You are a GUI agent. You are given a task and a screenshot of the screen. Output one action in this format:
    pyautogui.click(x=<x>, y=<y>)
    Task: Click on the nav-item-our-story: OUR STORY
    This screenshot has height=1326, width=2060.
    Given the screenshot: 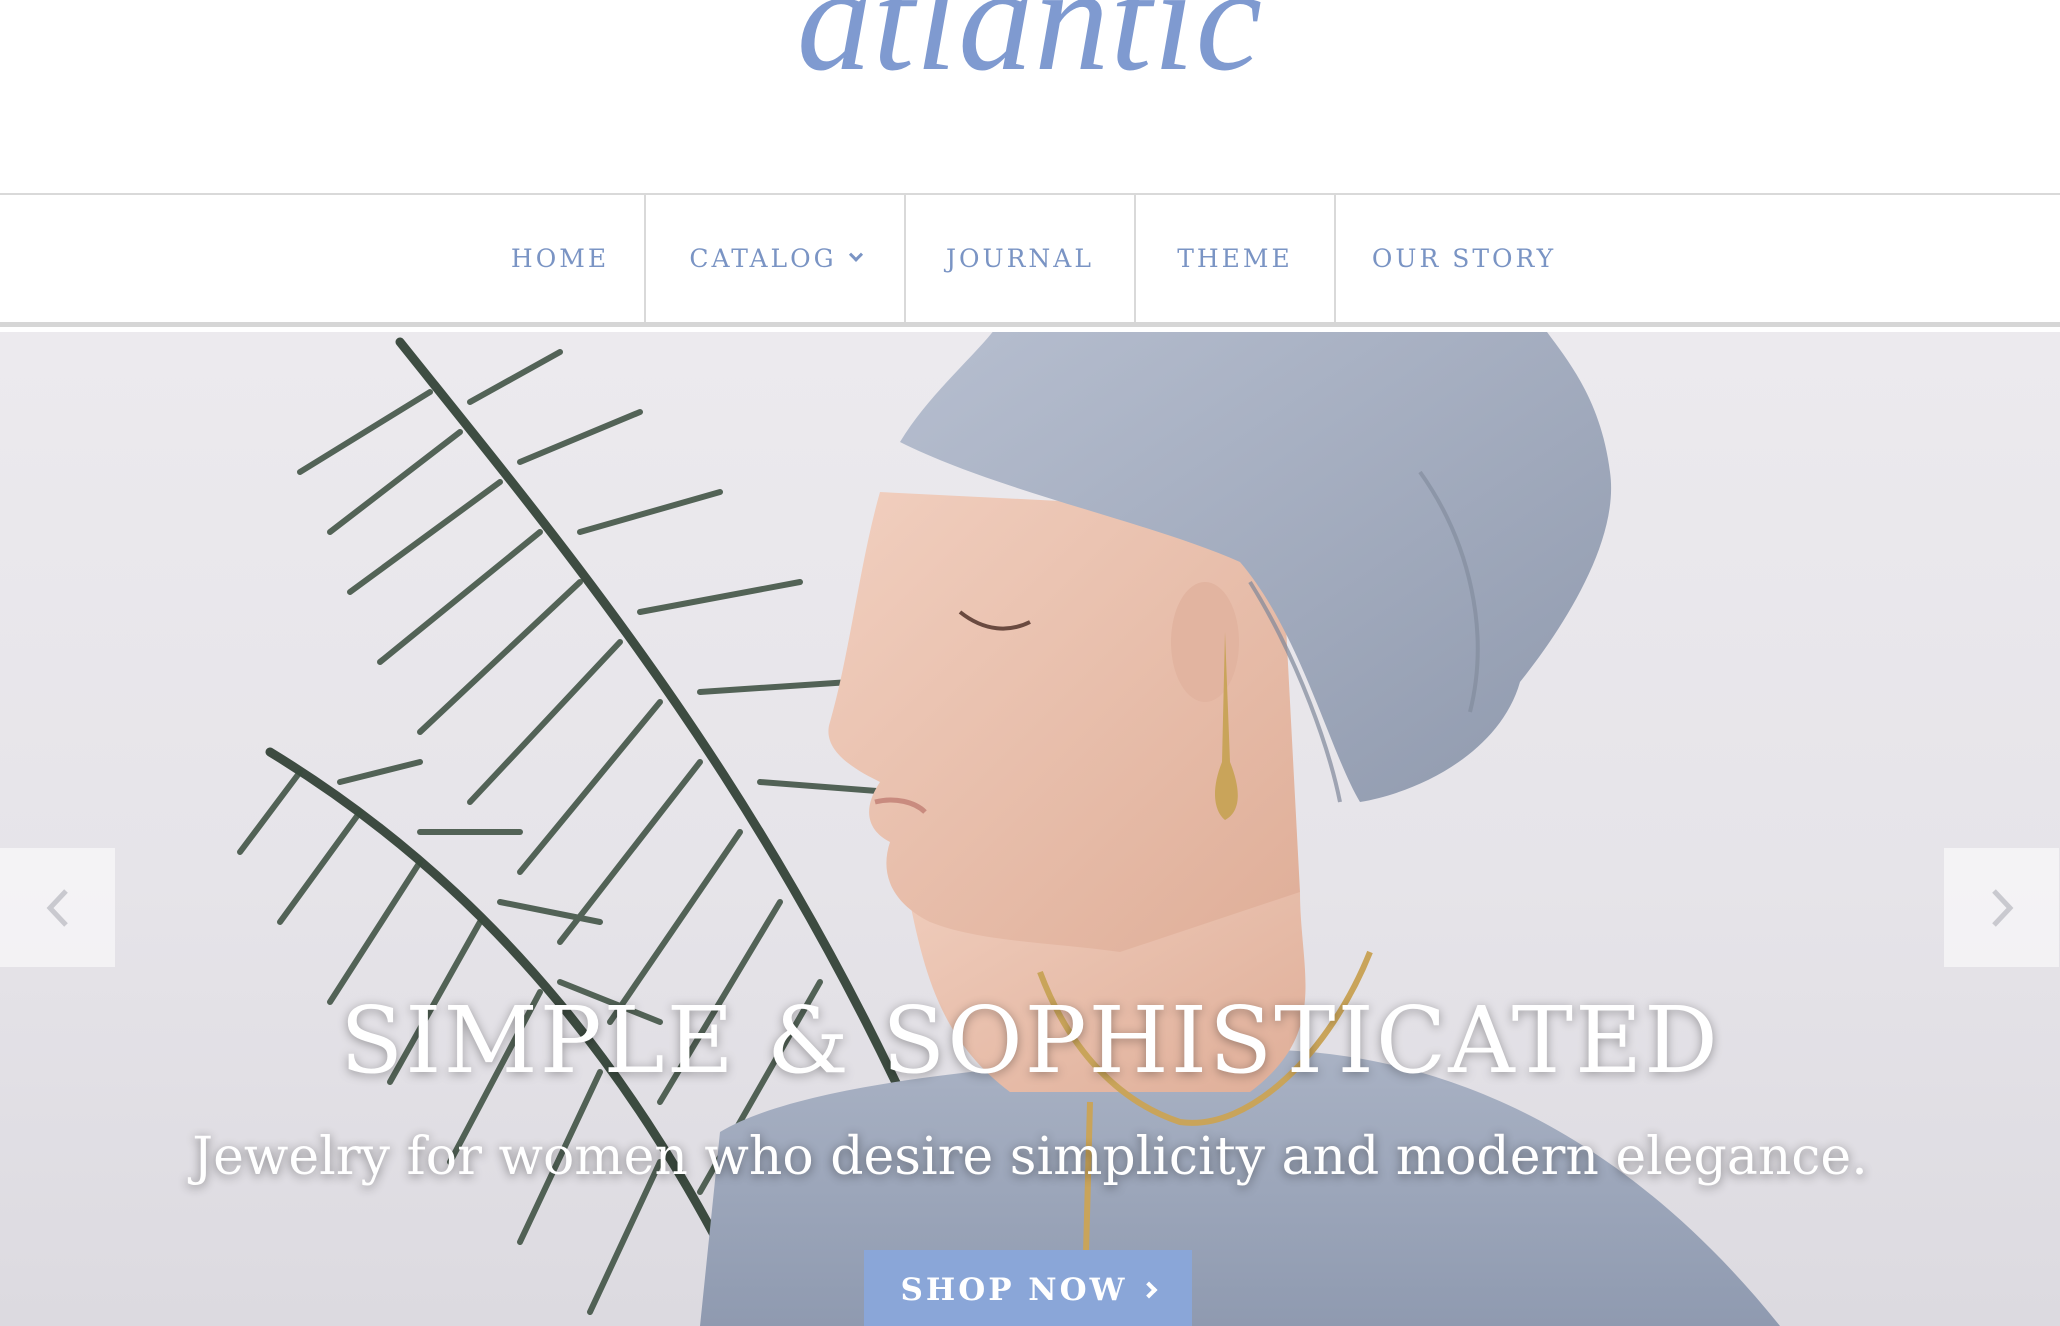 What is the action you would take?
    pyautogui.click(x=1464, y=258)
    